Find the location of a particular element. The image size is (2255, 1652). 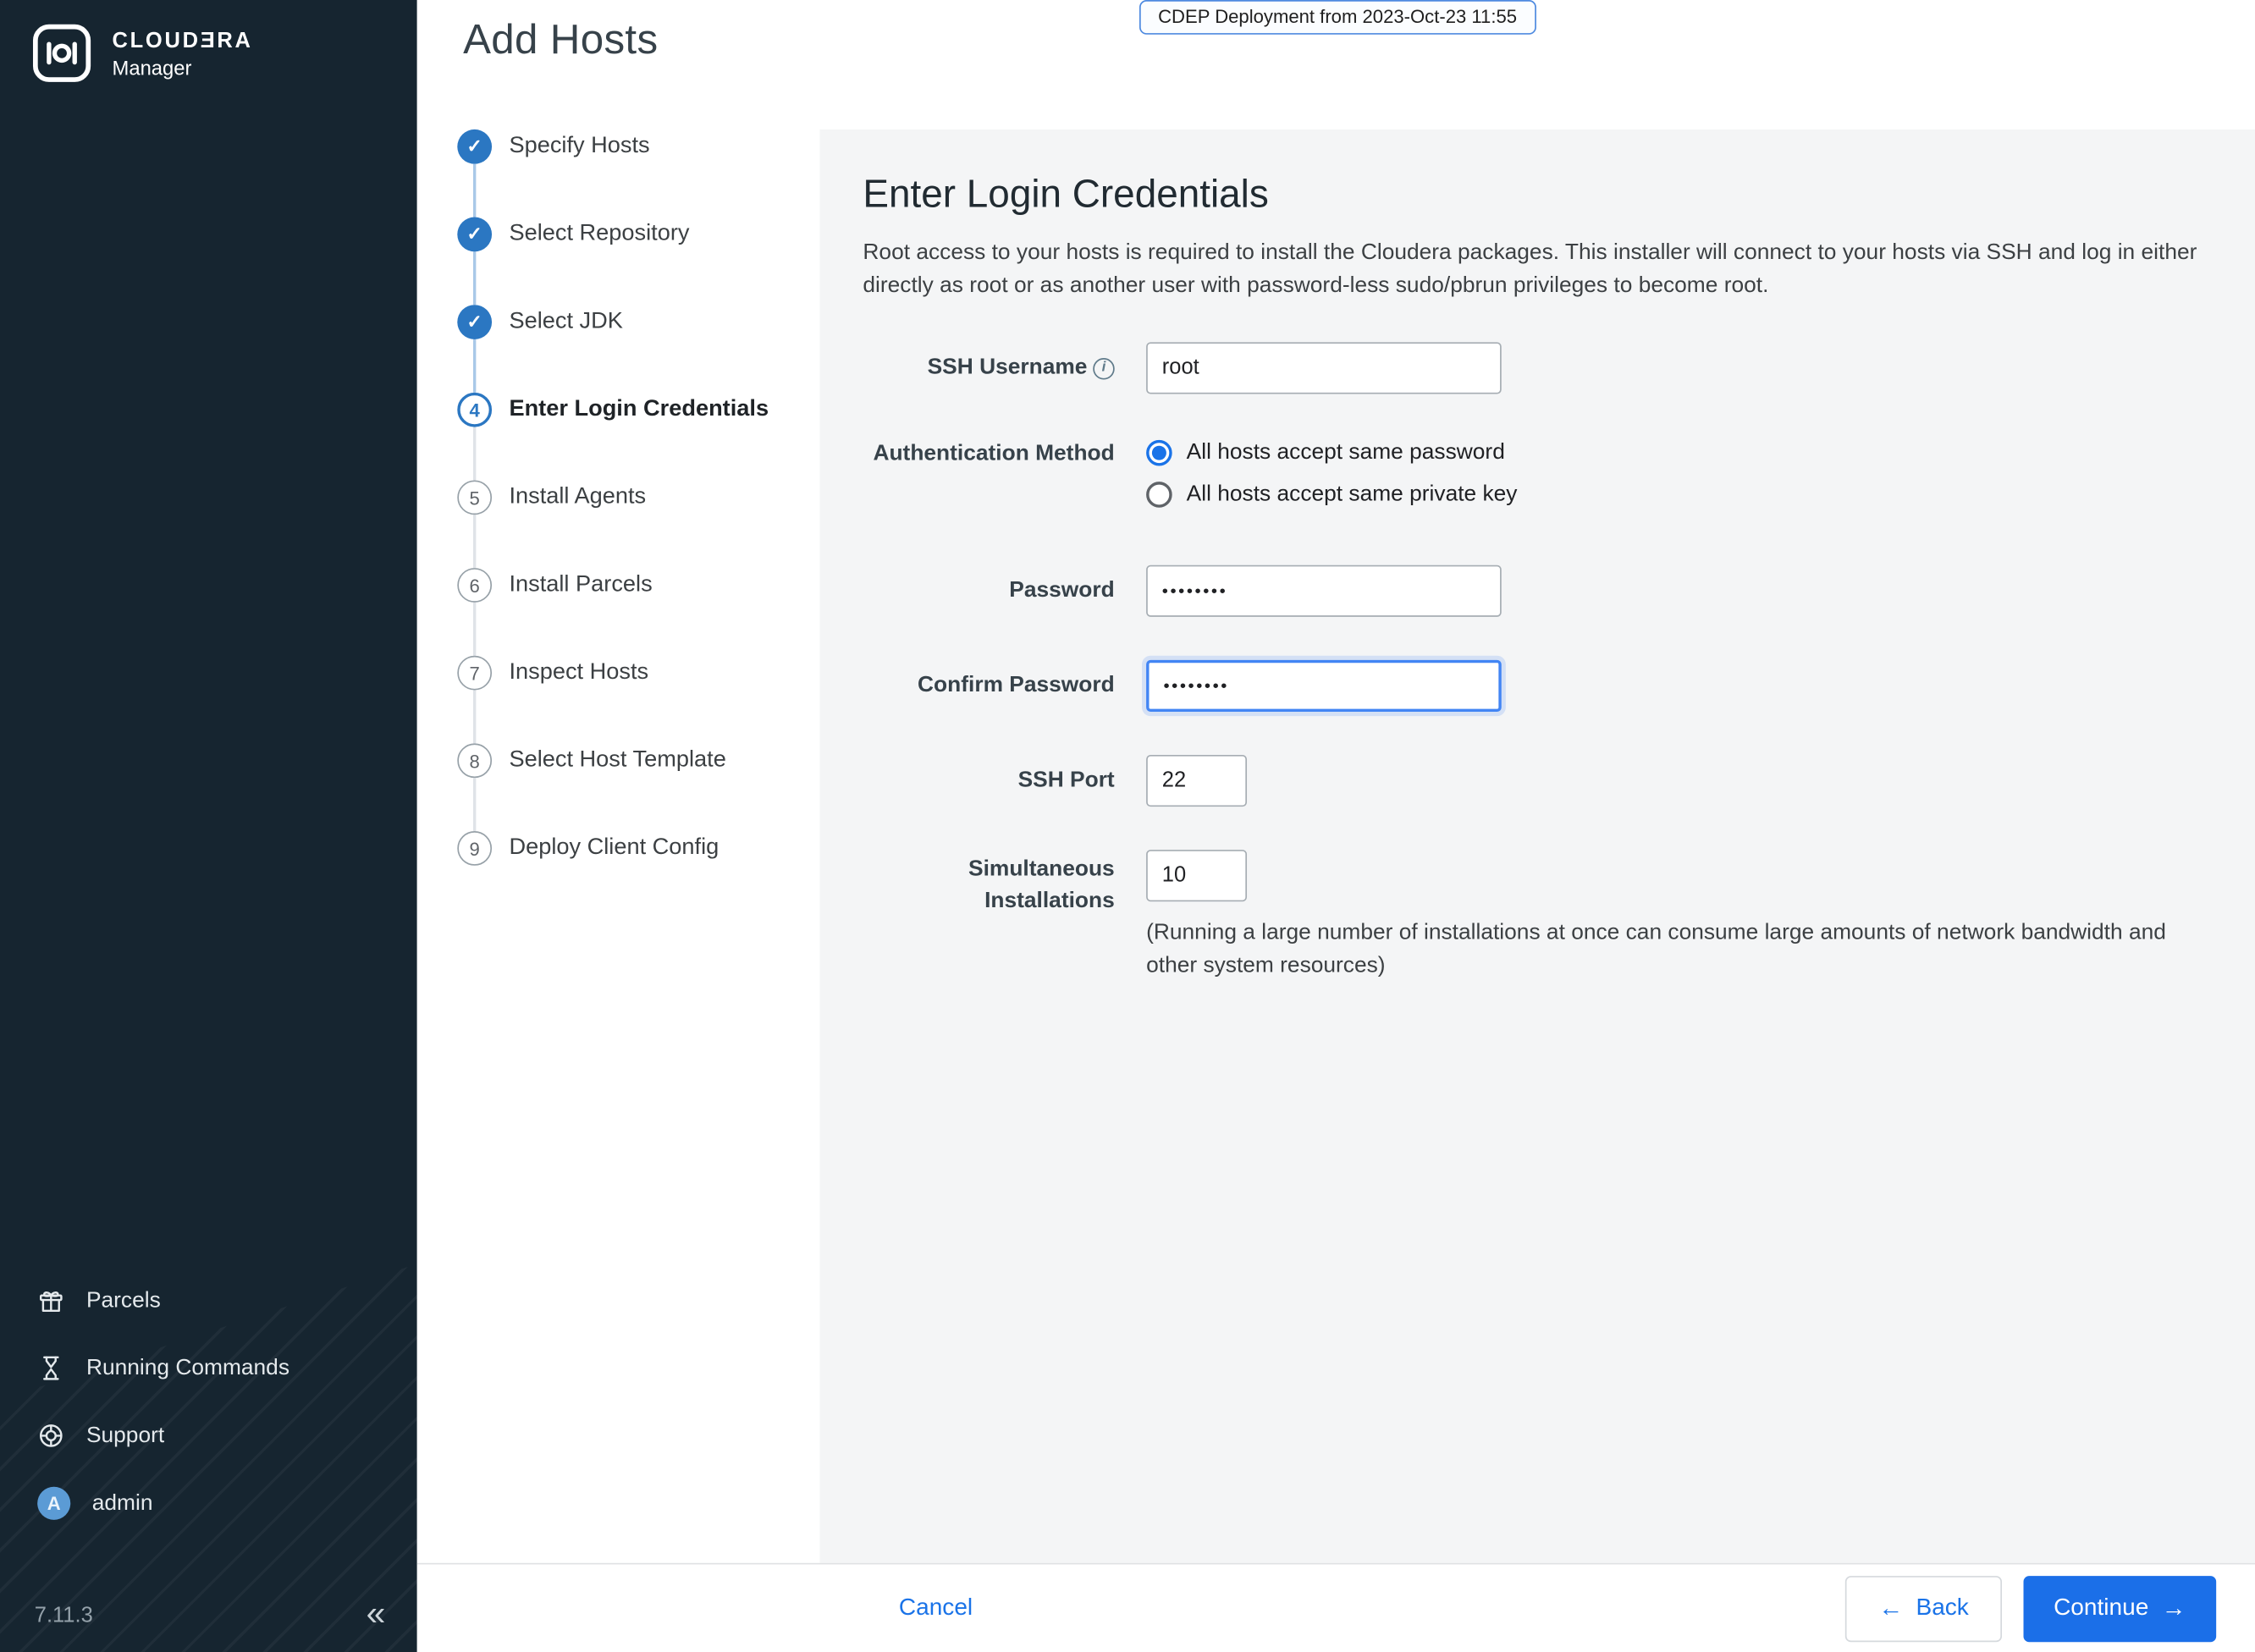

ssh-port-row: SSH Port is located at coordinates (1540, 780).